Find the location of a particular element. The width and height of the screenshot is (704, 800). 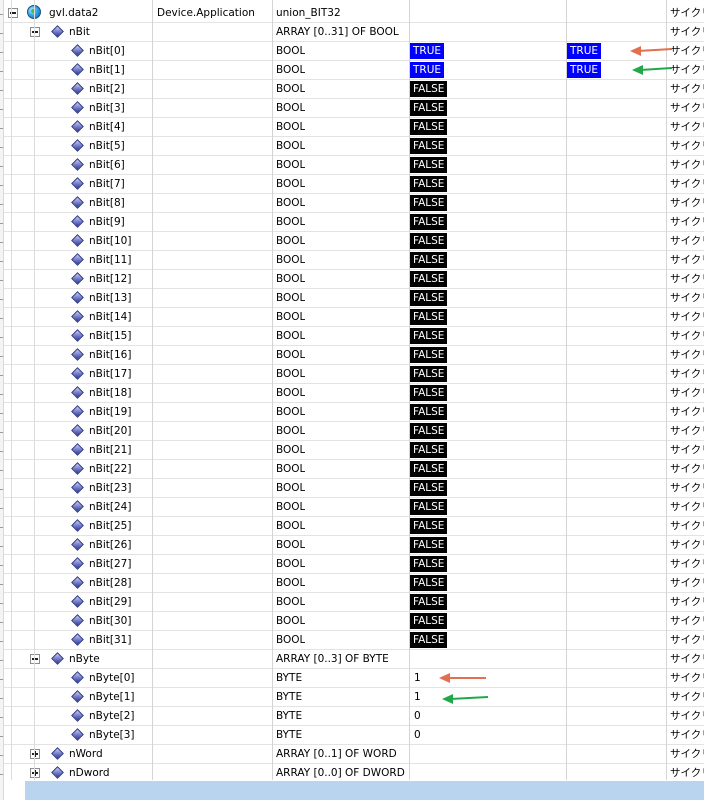

nbit-group-row: nBit ARRAY [0..31] OF BOOL サイクリ is located at coordinates (352, 32).